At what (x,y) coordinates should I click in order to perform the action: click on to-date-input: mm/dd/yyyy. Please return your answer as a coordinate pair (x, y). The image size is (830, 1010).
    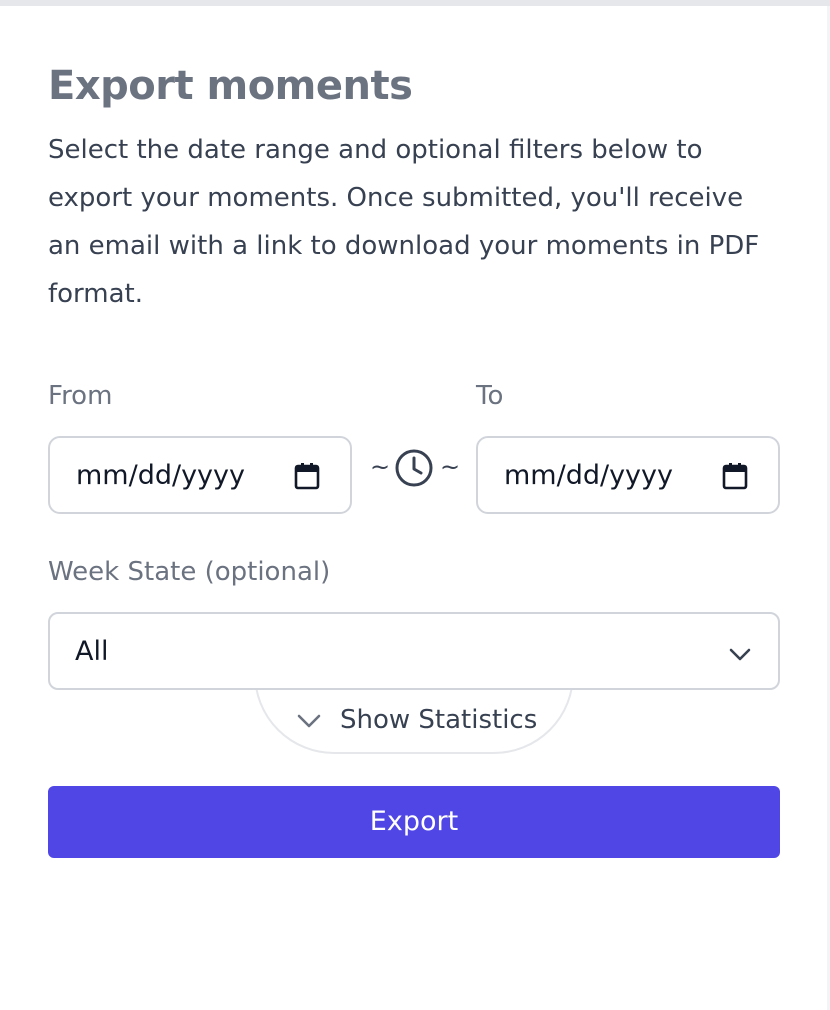
    Looking at the image, I should click on (628, 475).